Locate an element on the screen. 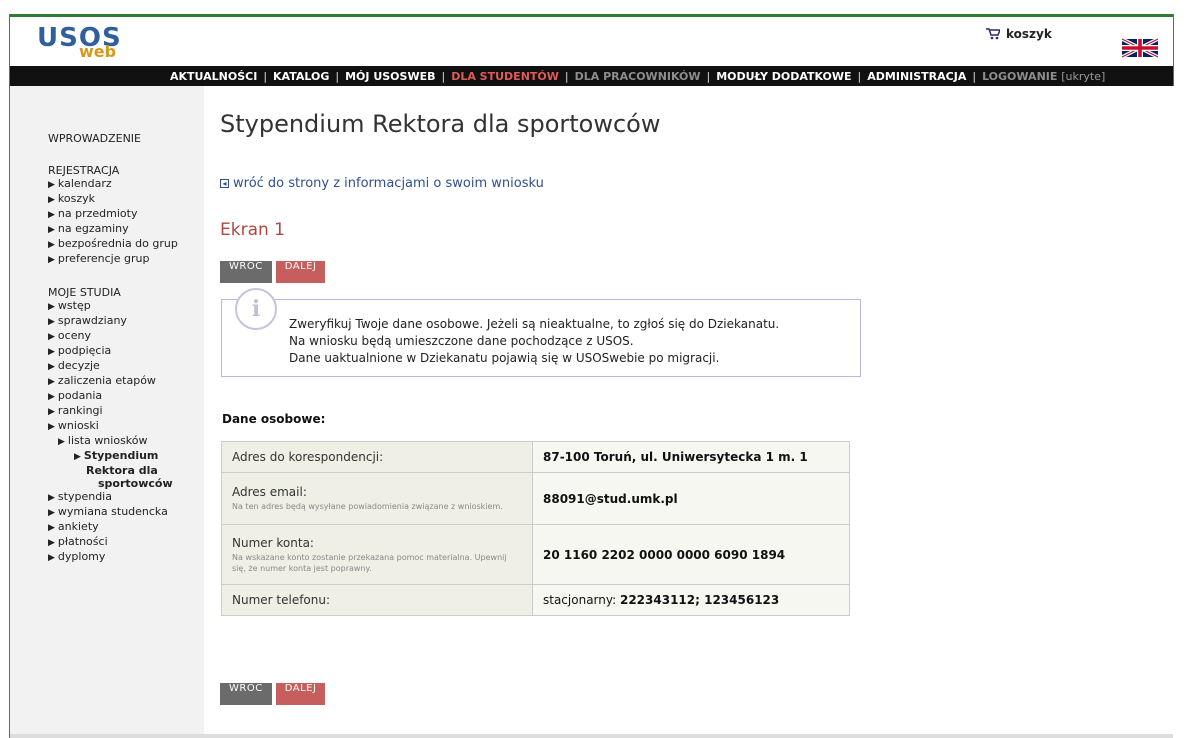 The image size is (1186, 738). cart-label: koszyk is located at coordinates (1029, 34).